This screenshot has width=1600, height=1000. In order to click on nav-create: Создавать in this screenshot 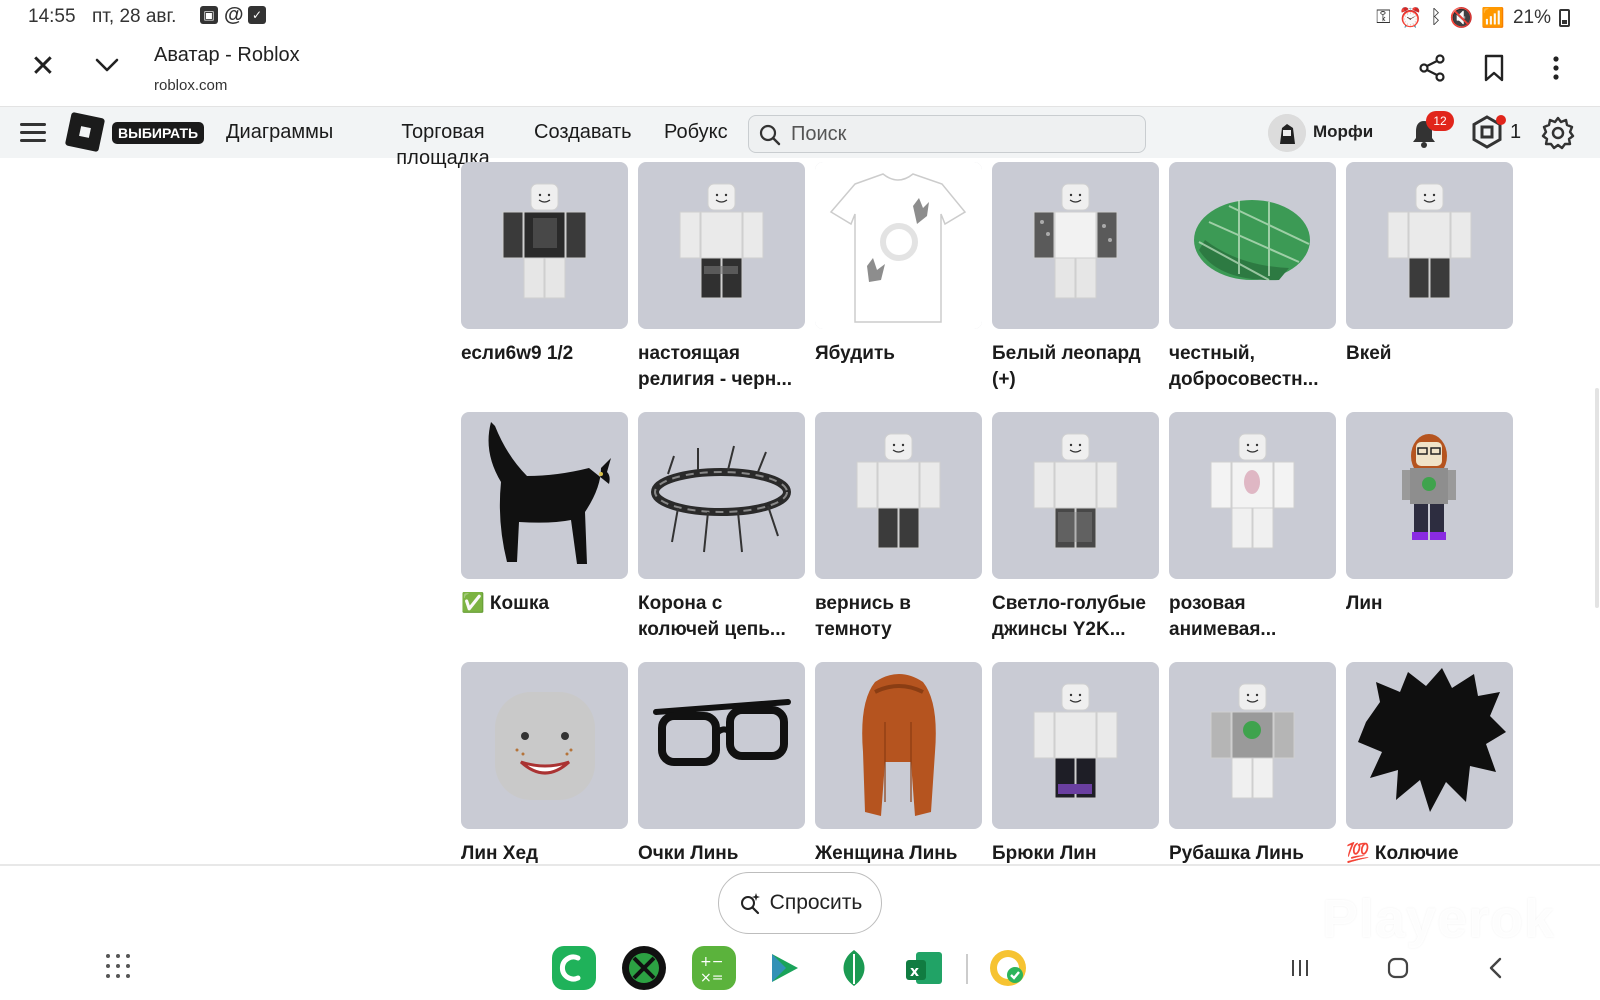, I will do `click(583, 132)`.